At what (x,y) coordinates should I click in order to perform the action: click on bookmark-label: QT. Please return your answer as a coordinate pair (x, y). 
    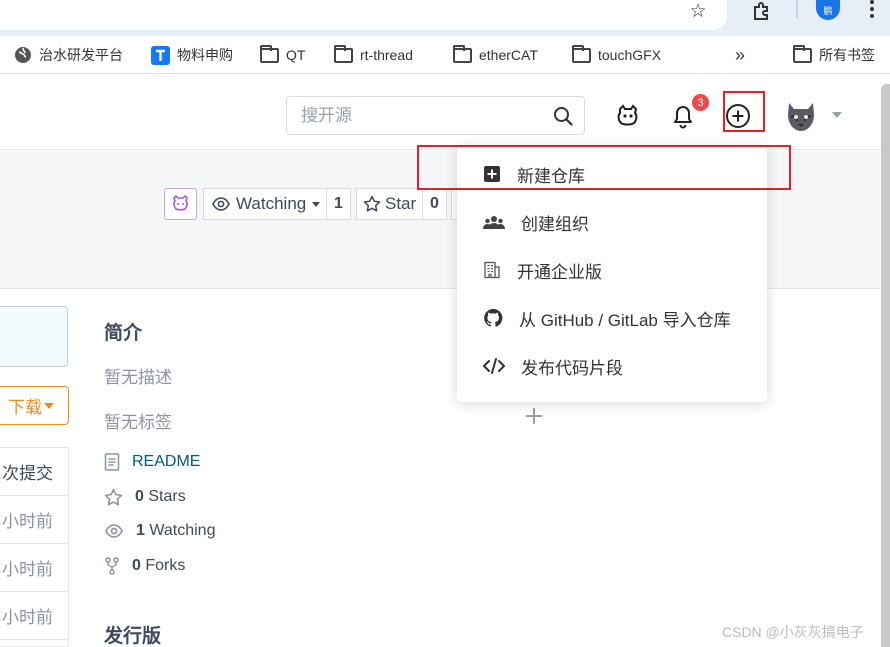
    Looking at the image, I should click on (296, 55).